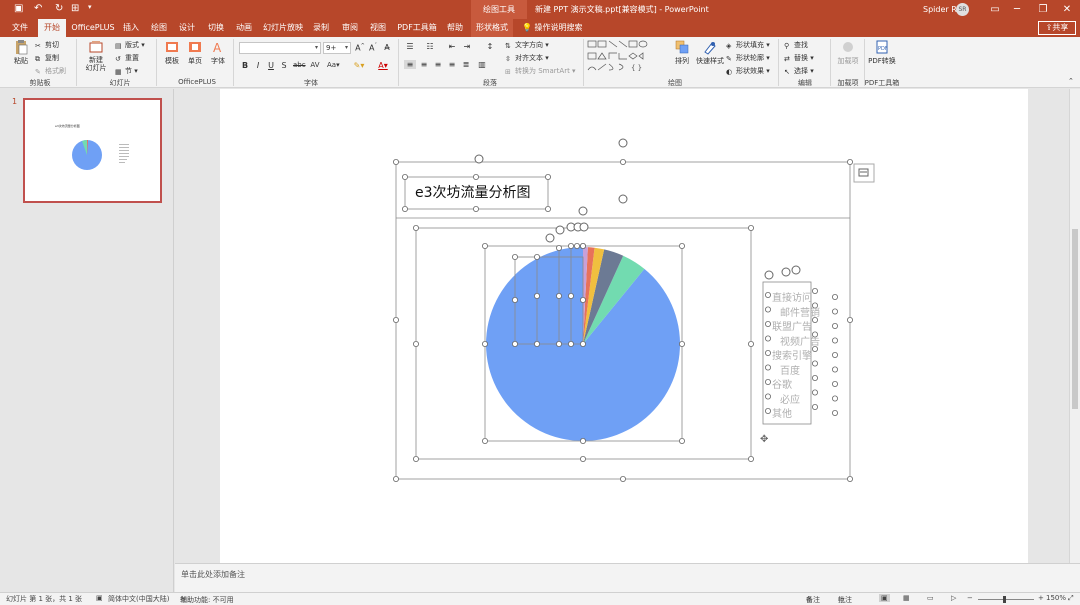 This screenshot has width=1080, height=605. Describe the element at coordinates (882, 52) in the screenshot. I see `pdf-convert-button: PDF PDF转换` at that location.